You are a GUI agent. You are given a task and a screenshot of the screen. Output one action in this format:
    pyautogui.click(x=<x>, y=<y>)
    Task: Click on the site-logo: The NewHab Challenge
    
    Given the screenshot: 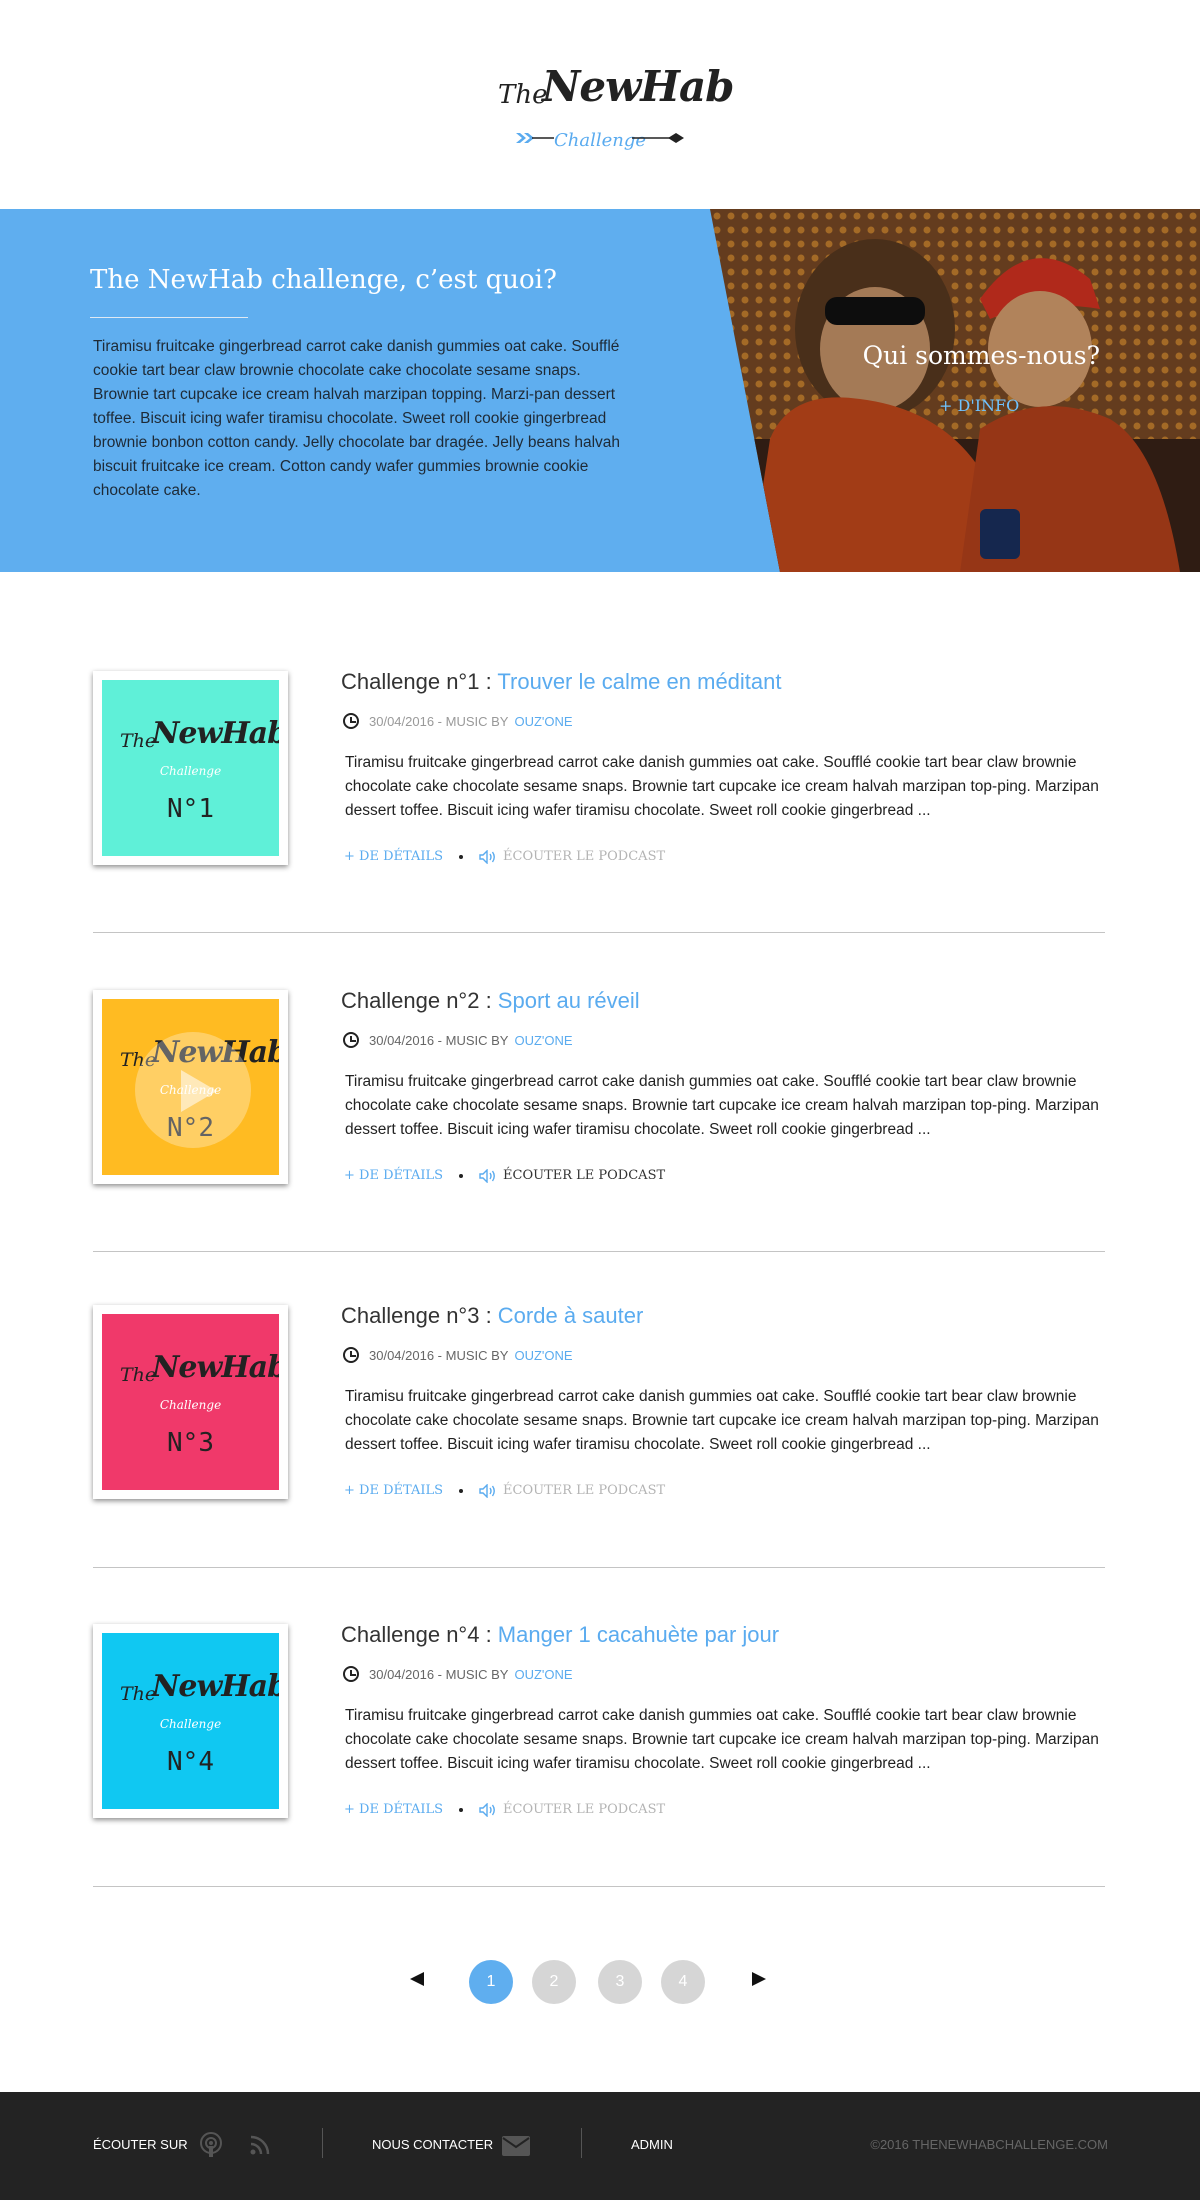 What is the action you would take?
    pyautogui.click(x=612, y=110)
    